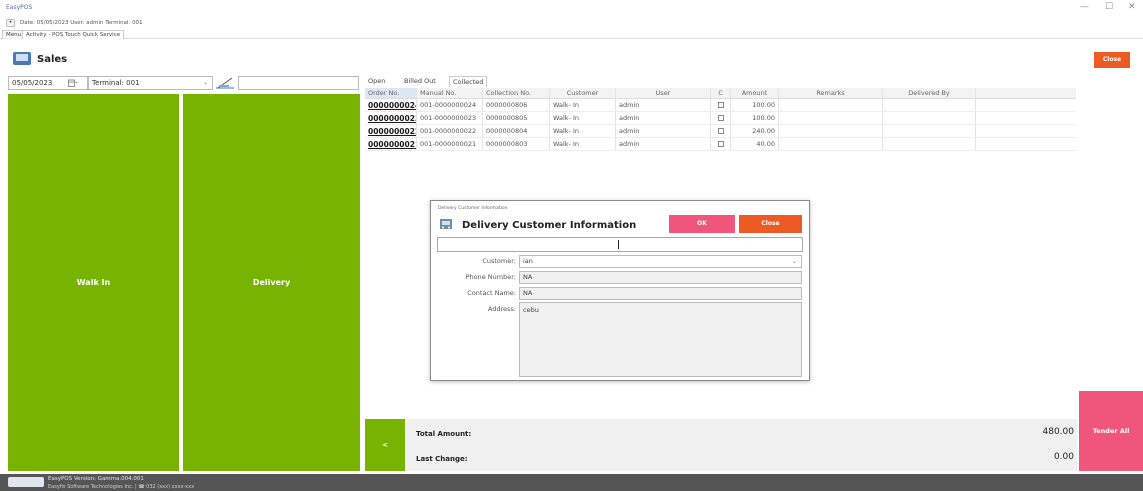 The width and height of the screenshot is (1143, 491). Describe the element at coordinates (499, 261) in the screenshot. I see `customer-label: Customer:` at that location.